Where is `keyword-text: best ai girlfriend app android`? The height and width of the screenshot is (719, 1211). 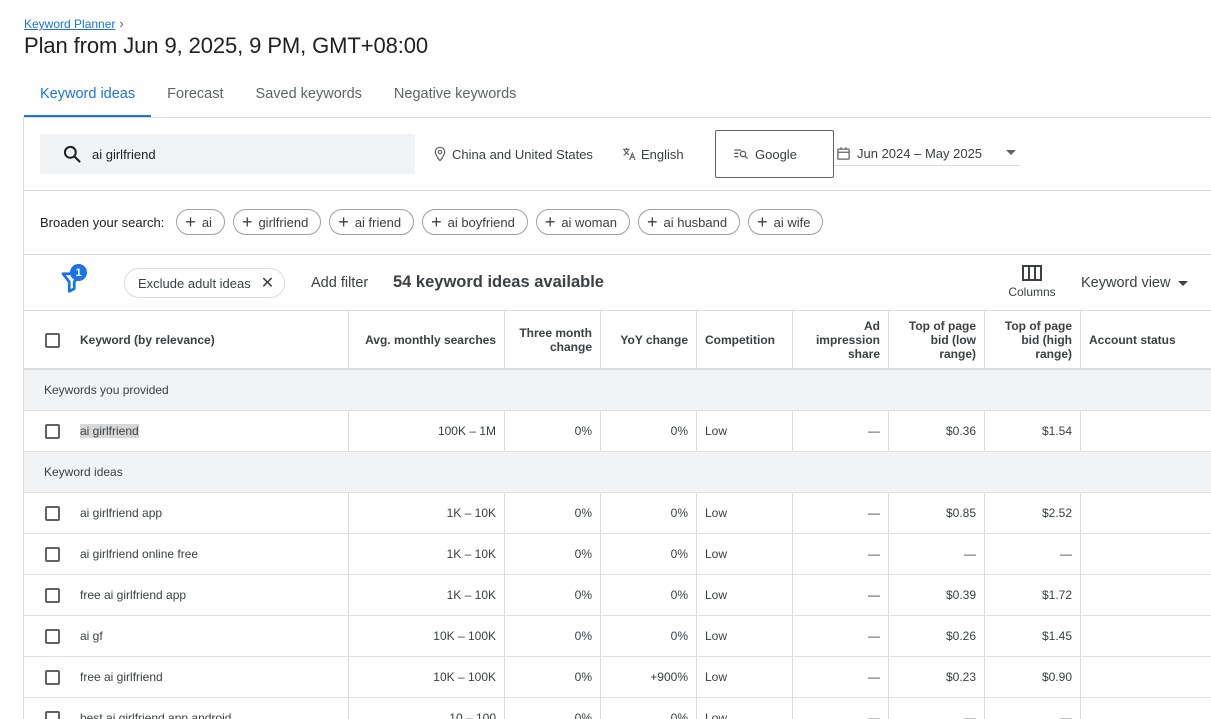 keyword-text: best ai girlfriend app android is located at coordinates (156, 715).